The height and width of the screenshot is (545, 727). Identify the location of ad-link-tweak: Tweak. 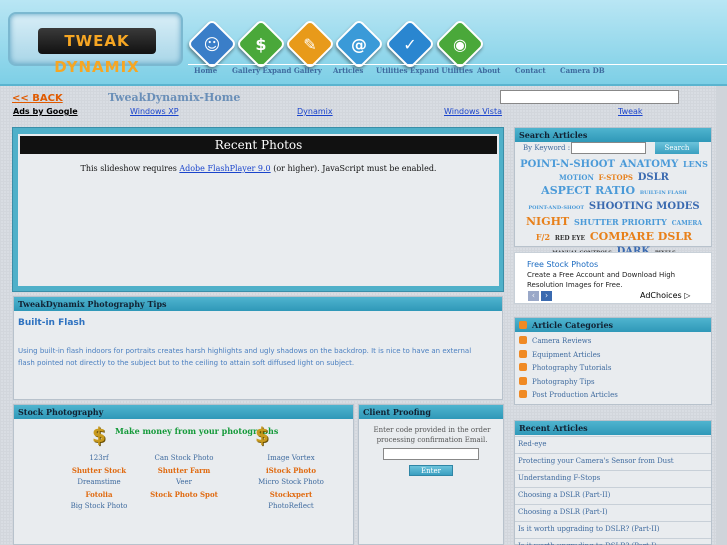
(630, 111).